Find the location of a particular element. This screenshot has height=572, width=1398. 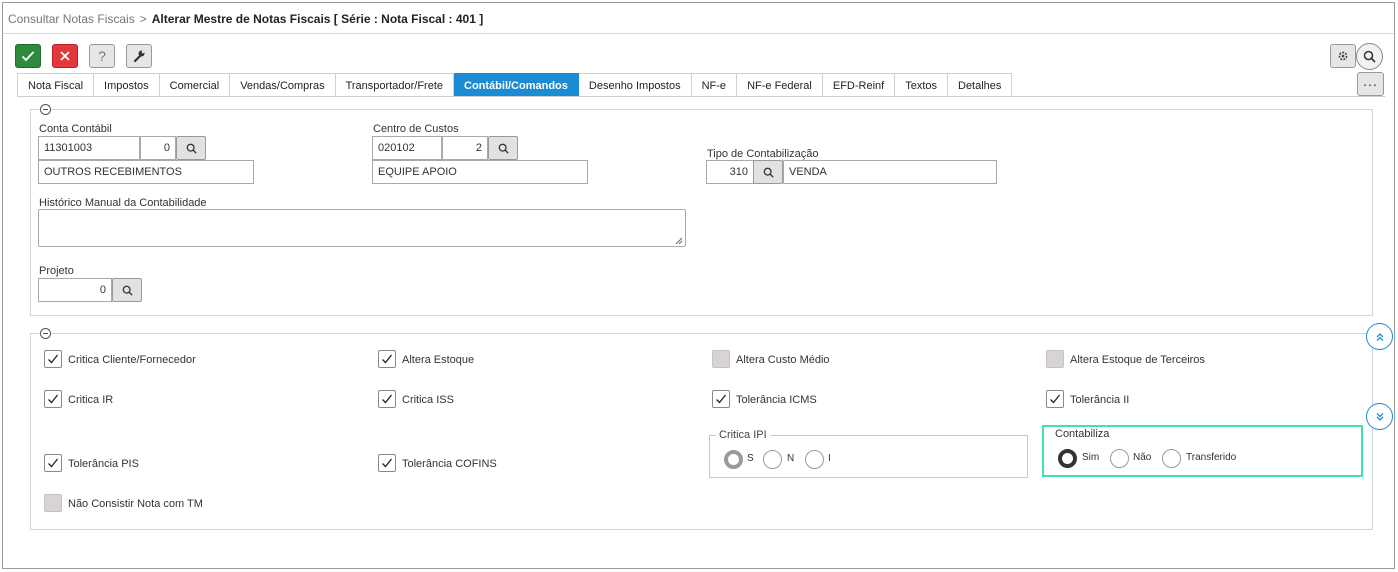

projeto-search-button is located at coordinates (127, 290).